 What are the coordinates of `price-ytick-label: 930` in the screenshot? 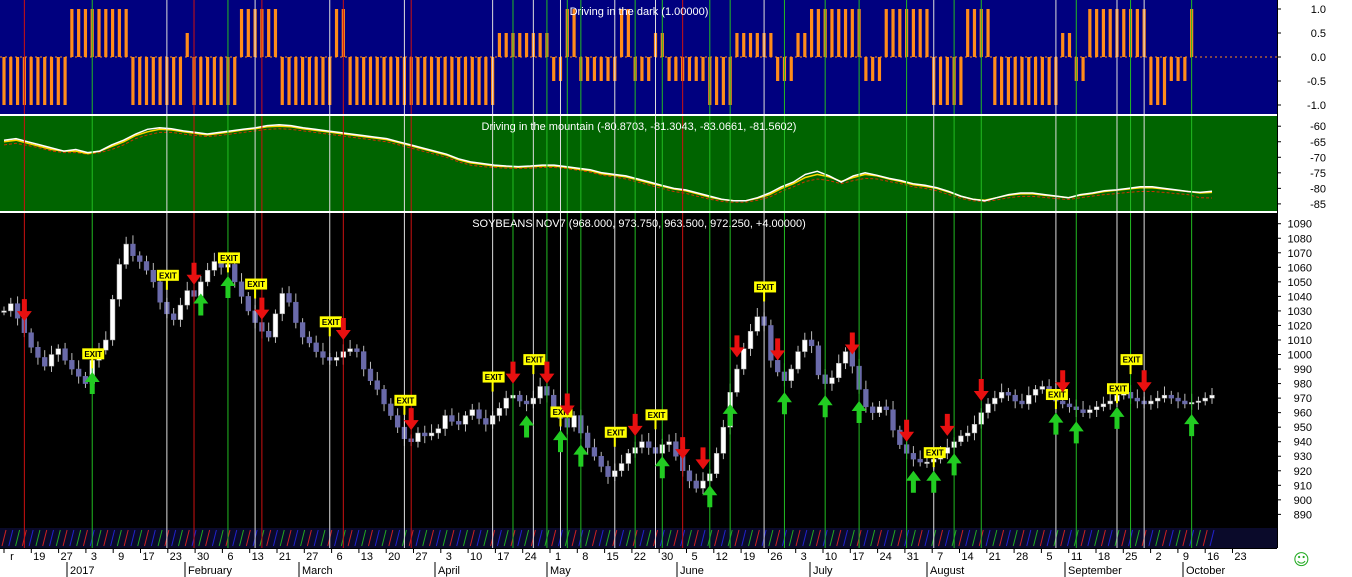 It's located at (1303, 457).